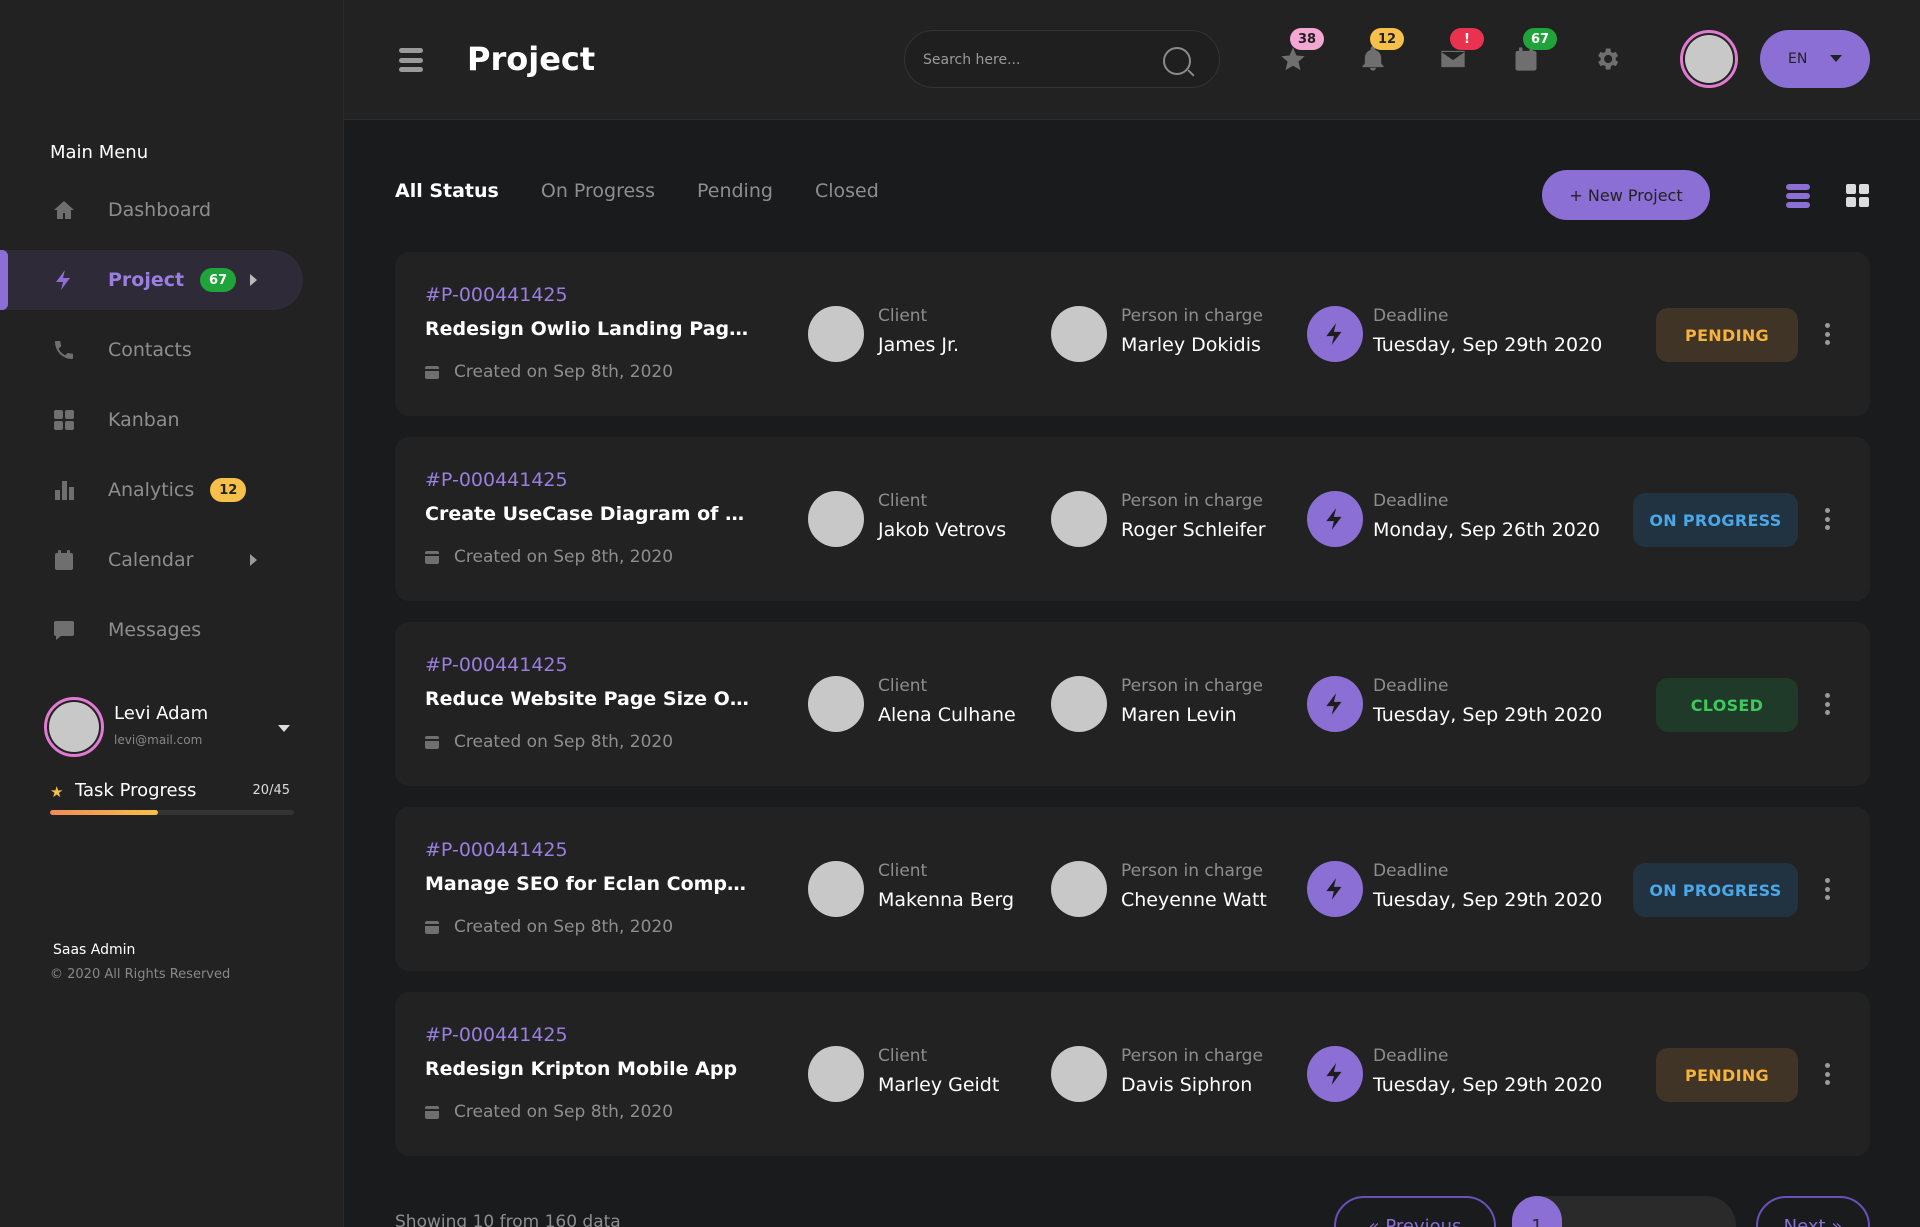 The height and width of the screenshot is (1227, 1920). What do you see at coordinates (598, 191) in the screenshot?
I see `tab-on-progress: On Progress` at bounding box center [598, 191].